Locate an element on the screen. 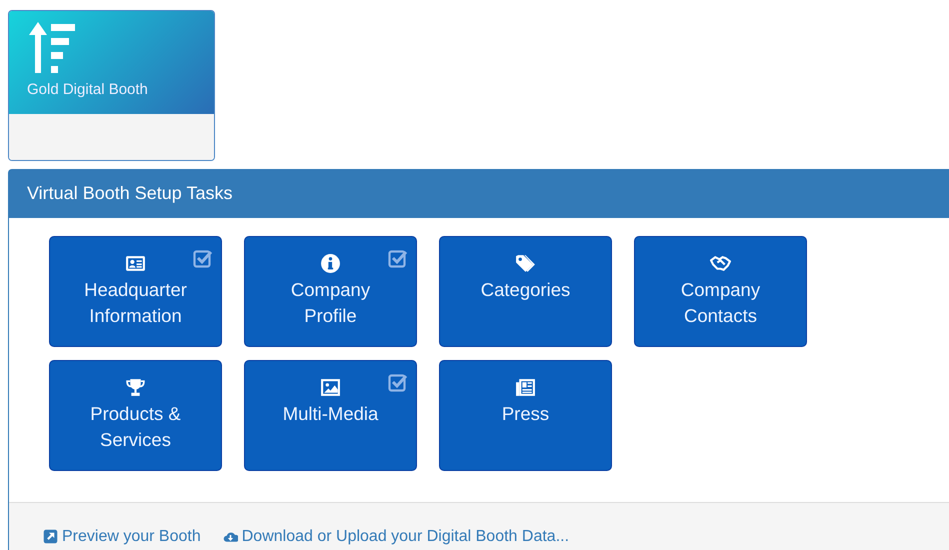  id-card-icon is located at coordinates (135, 263).